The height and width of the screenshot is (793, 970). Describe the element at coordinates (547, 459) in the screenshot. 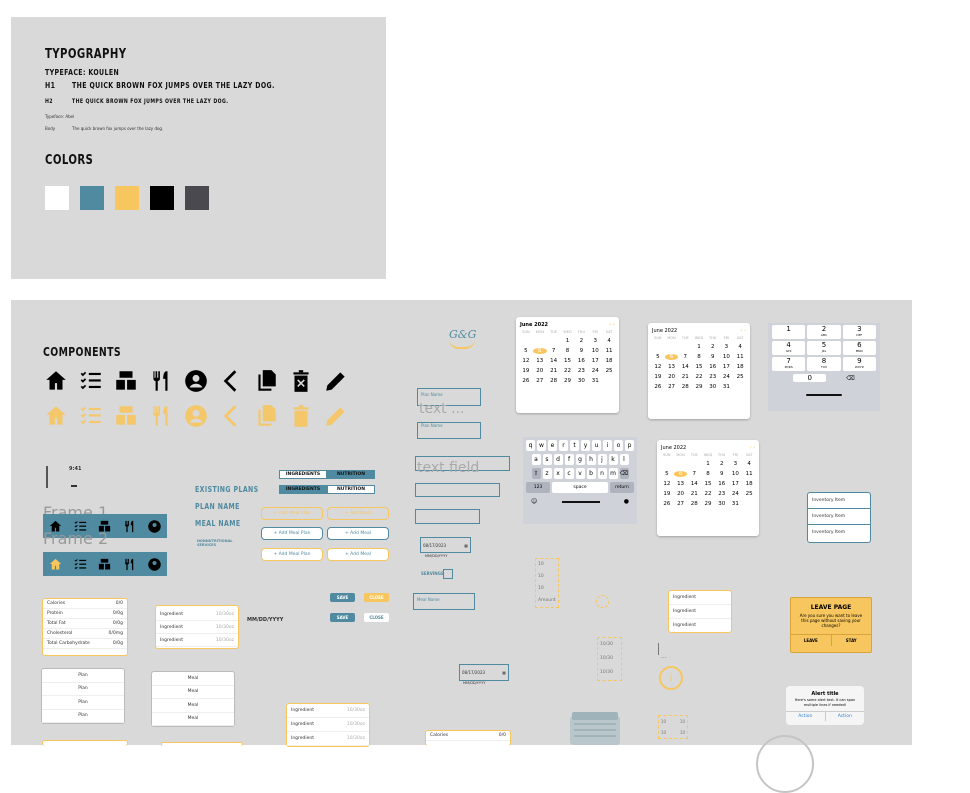

I see `key-s: s` at that location.